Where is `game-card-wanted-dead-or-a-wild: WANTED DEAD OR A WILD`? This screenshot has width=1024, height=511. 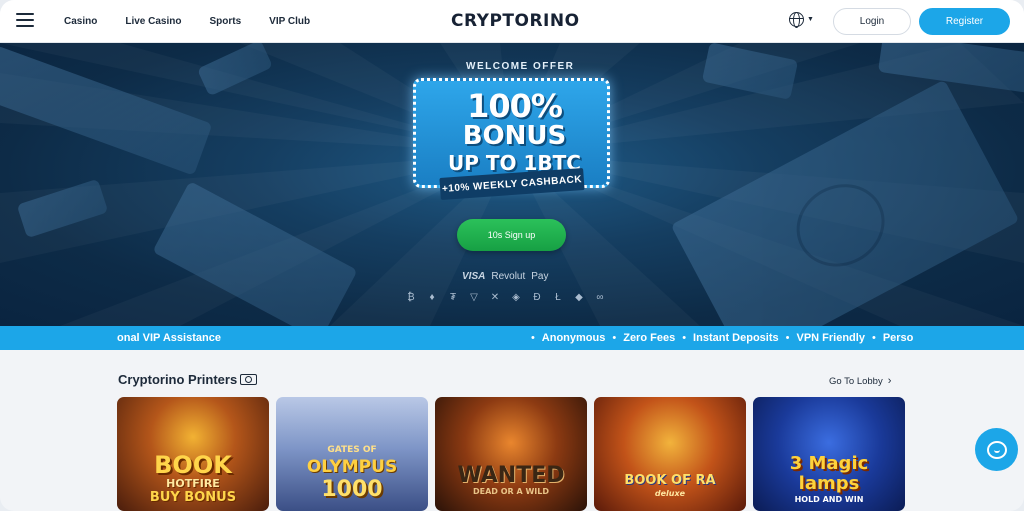 game-card-wanted-dead-or-a-wild: WANTED DEAD OR A WILD is located at coordinates (511, 454).